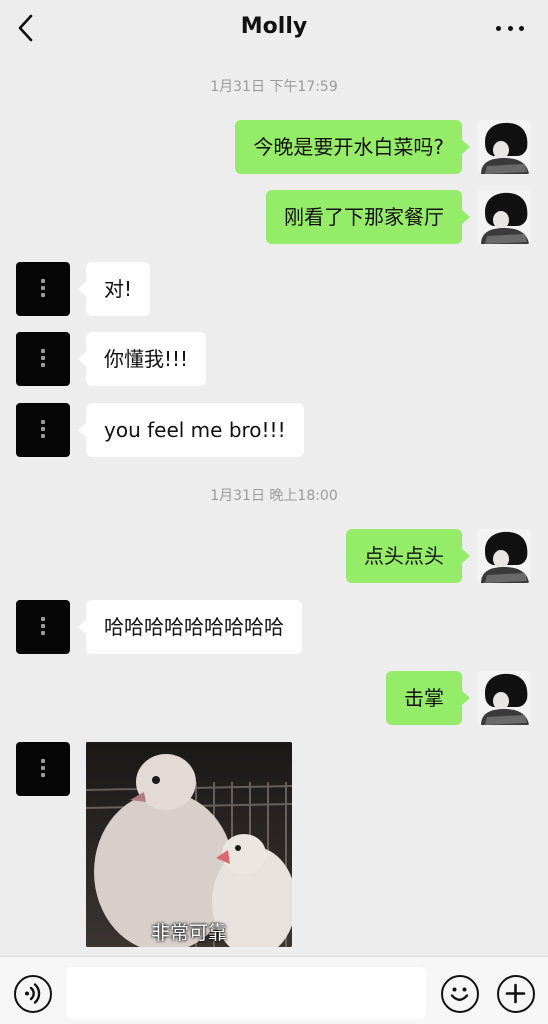 The height and width of the screenshot is (1024, 548). What do you see at coordinates (408, 556) in the screenshot?
I see `message-bubble-outgoing: 点头点头` at bounding box center [408, 556].